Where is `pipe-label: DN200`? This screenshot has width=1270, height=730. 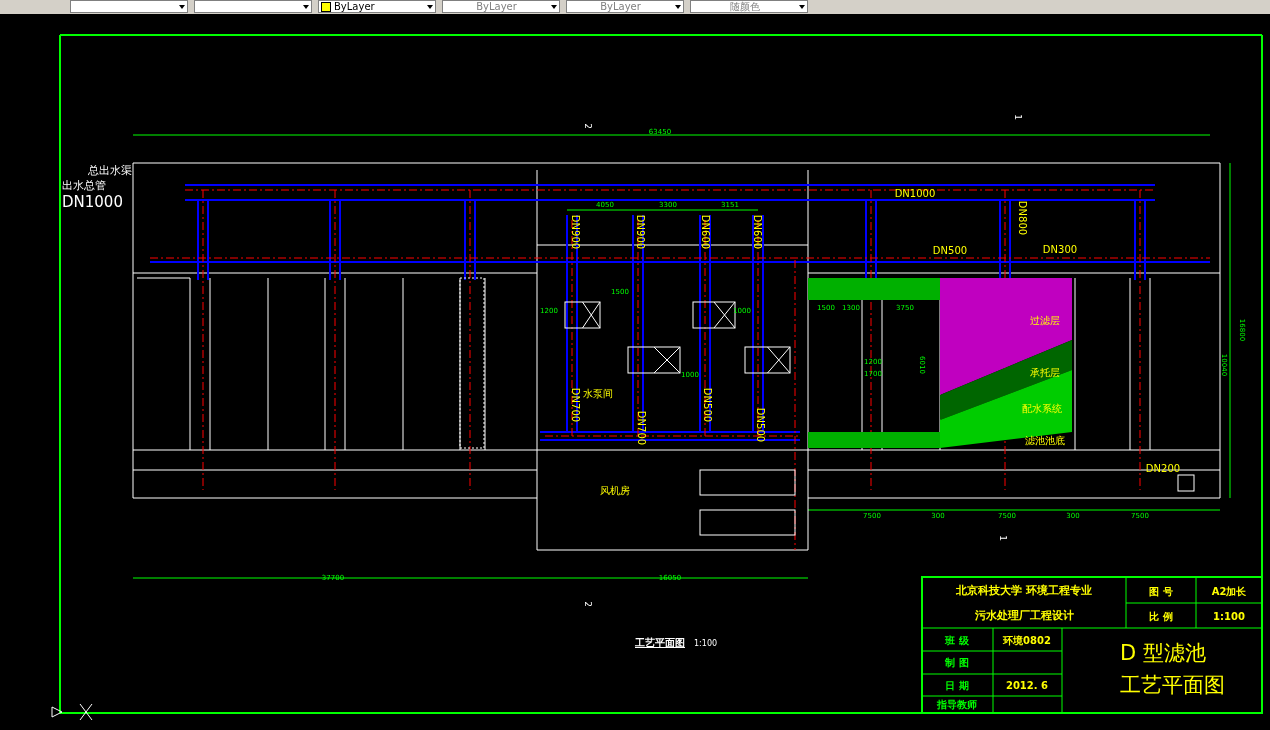 pipe-label: DN200 is located at coordinates (1163, 468).